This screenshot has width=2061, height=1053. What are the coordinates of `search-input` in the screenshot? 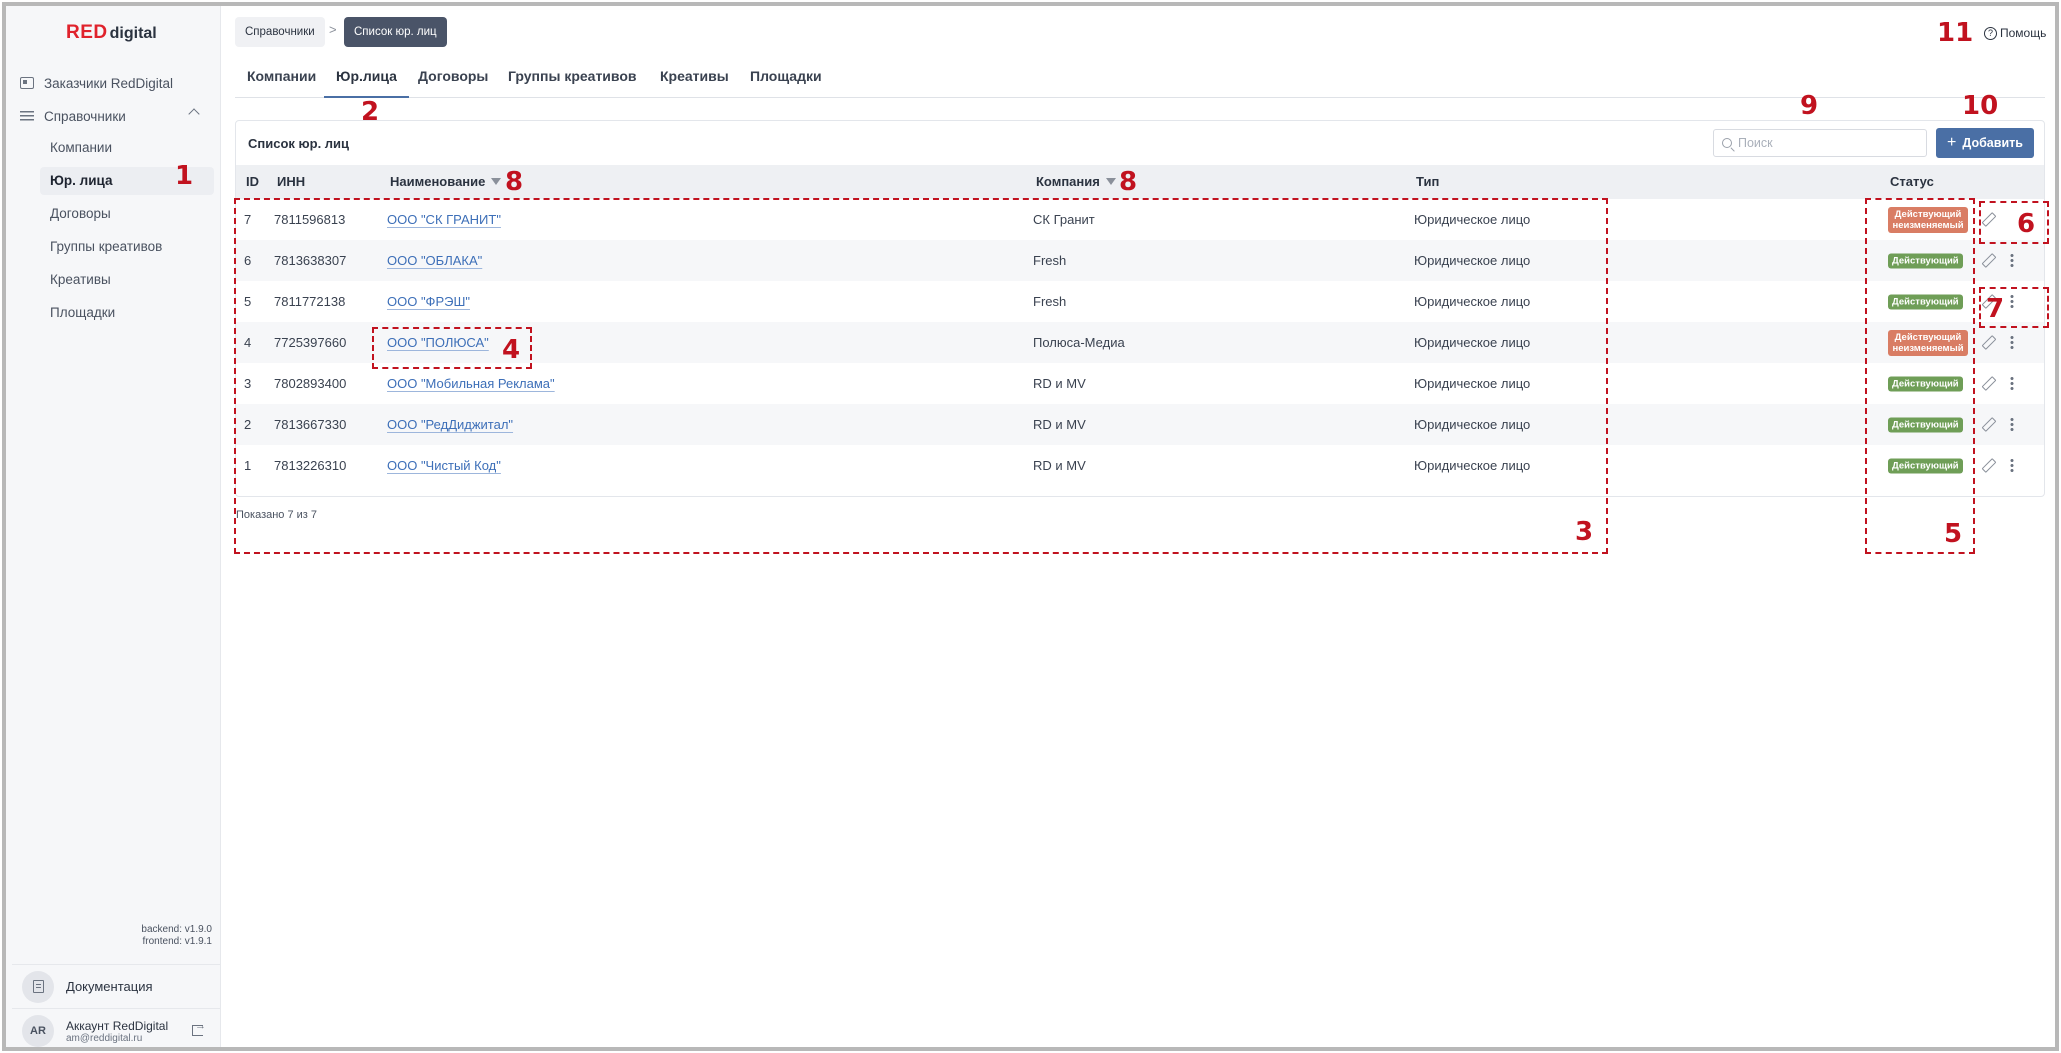 It's located at (1828, 143).